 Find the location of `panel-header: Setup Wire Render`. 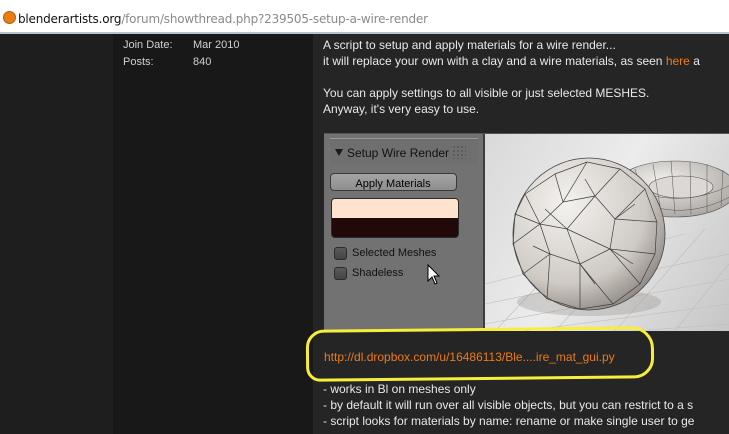

panel-header: Setup Wire Render is located at coordinates (404, 151).